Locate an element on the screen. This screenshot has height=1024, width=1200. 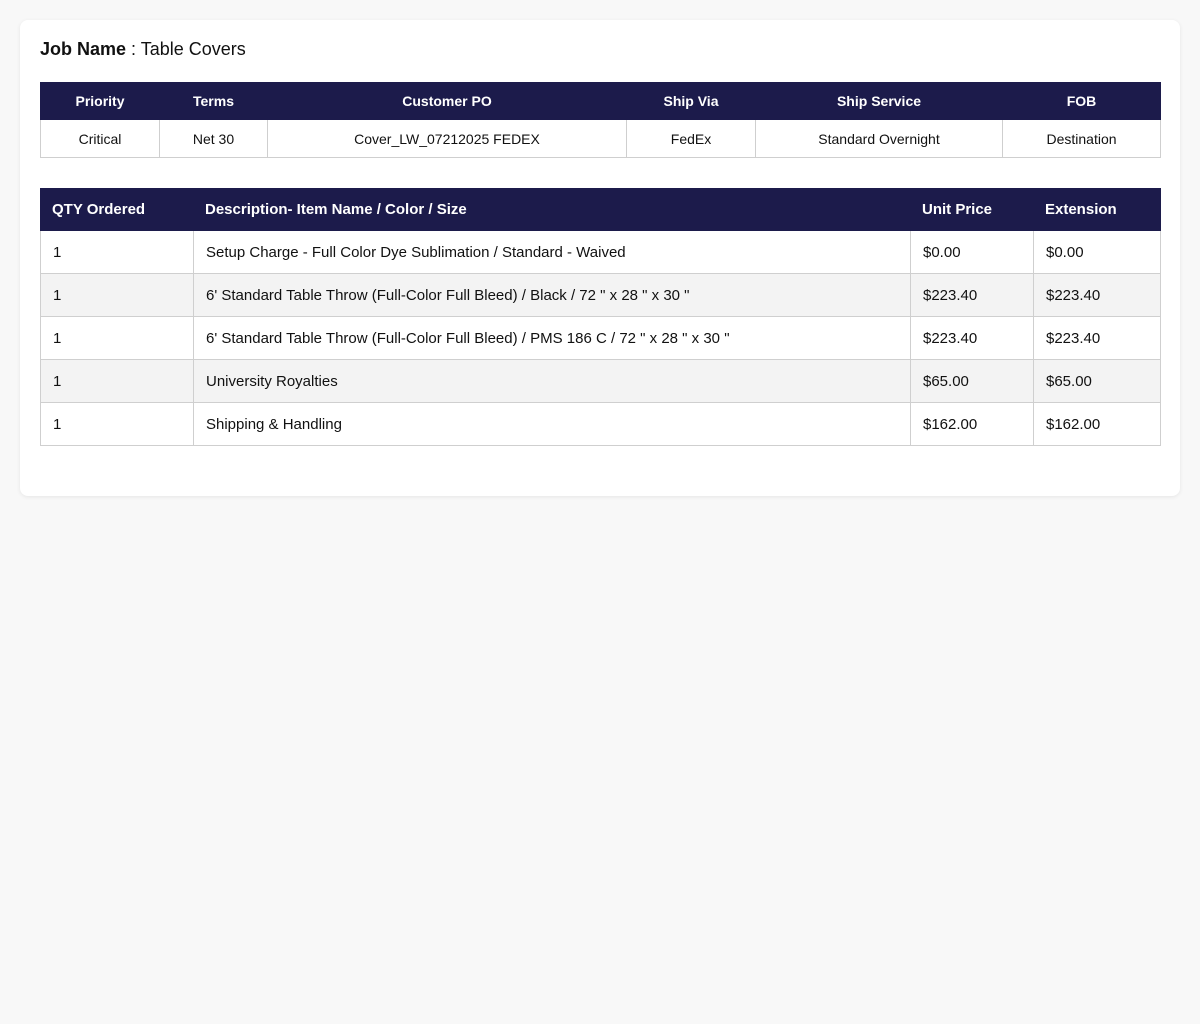
meta-value-fob: Destination is located at coordinates (1081, 138).